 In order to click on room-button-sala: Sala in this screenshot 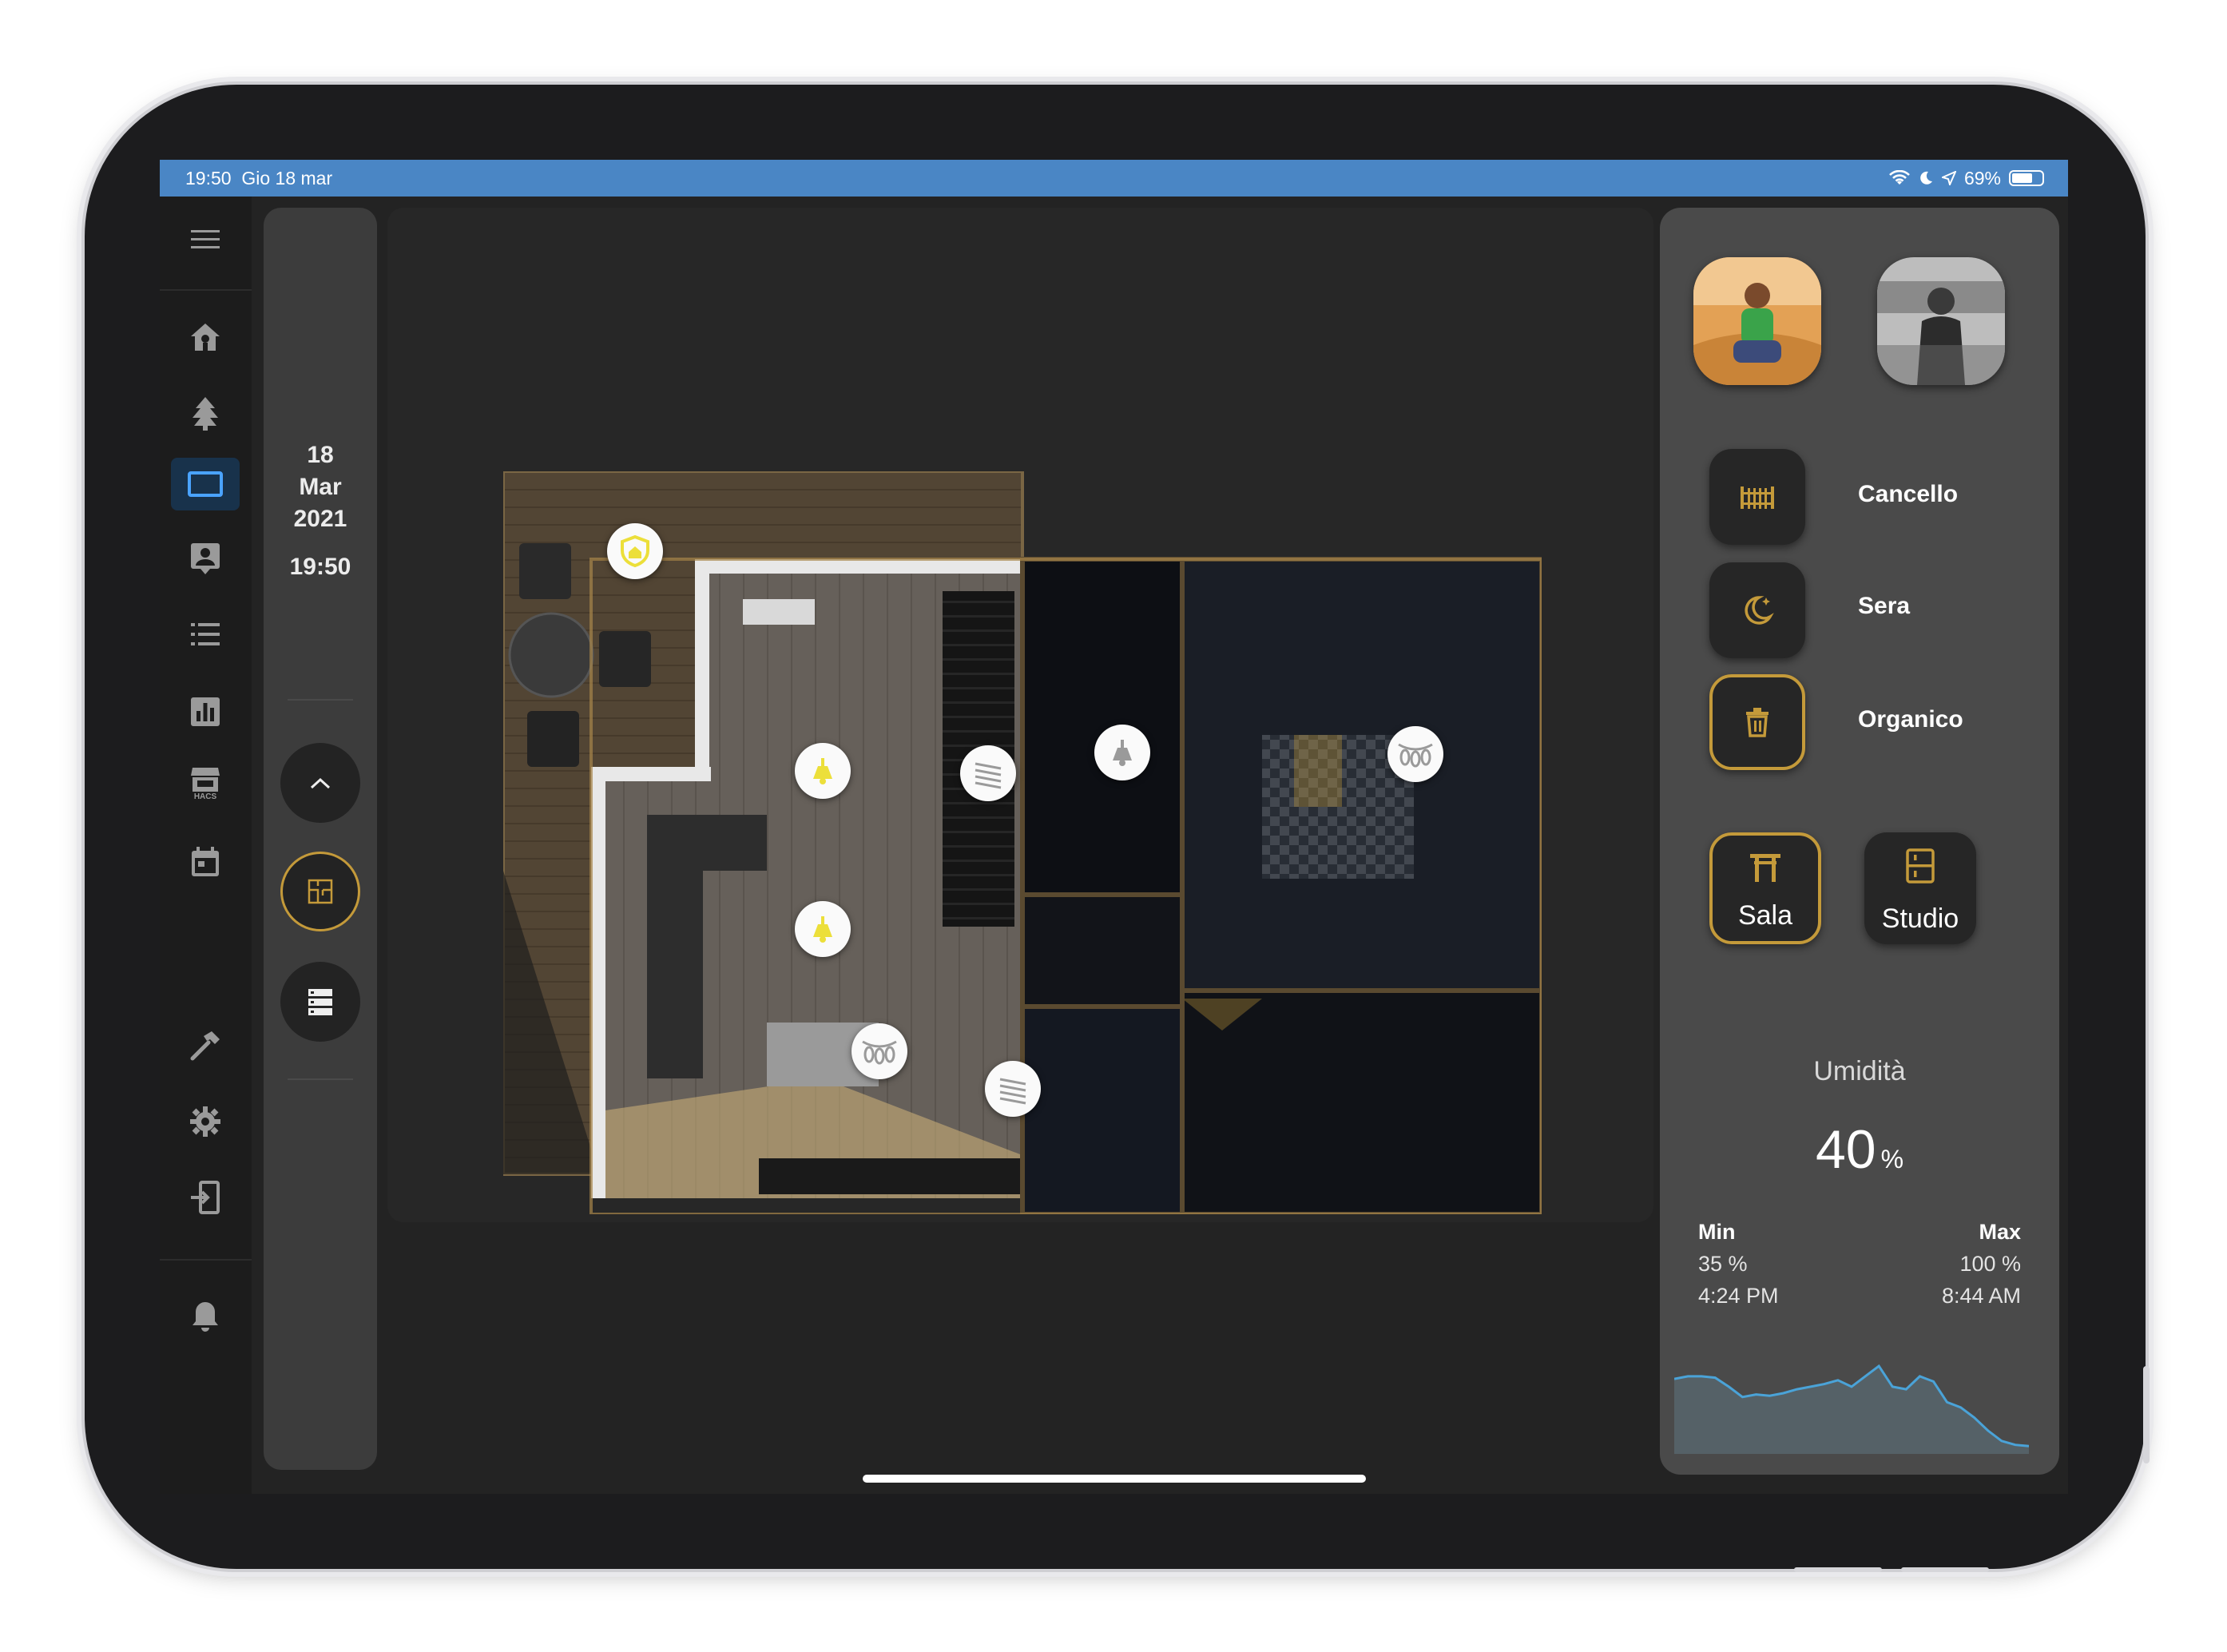, I will do `click(1765, 888)`.